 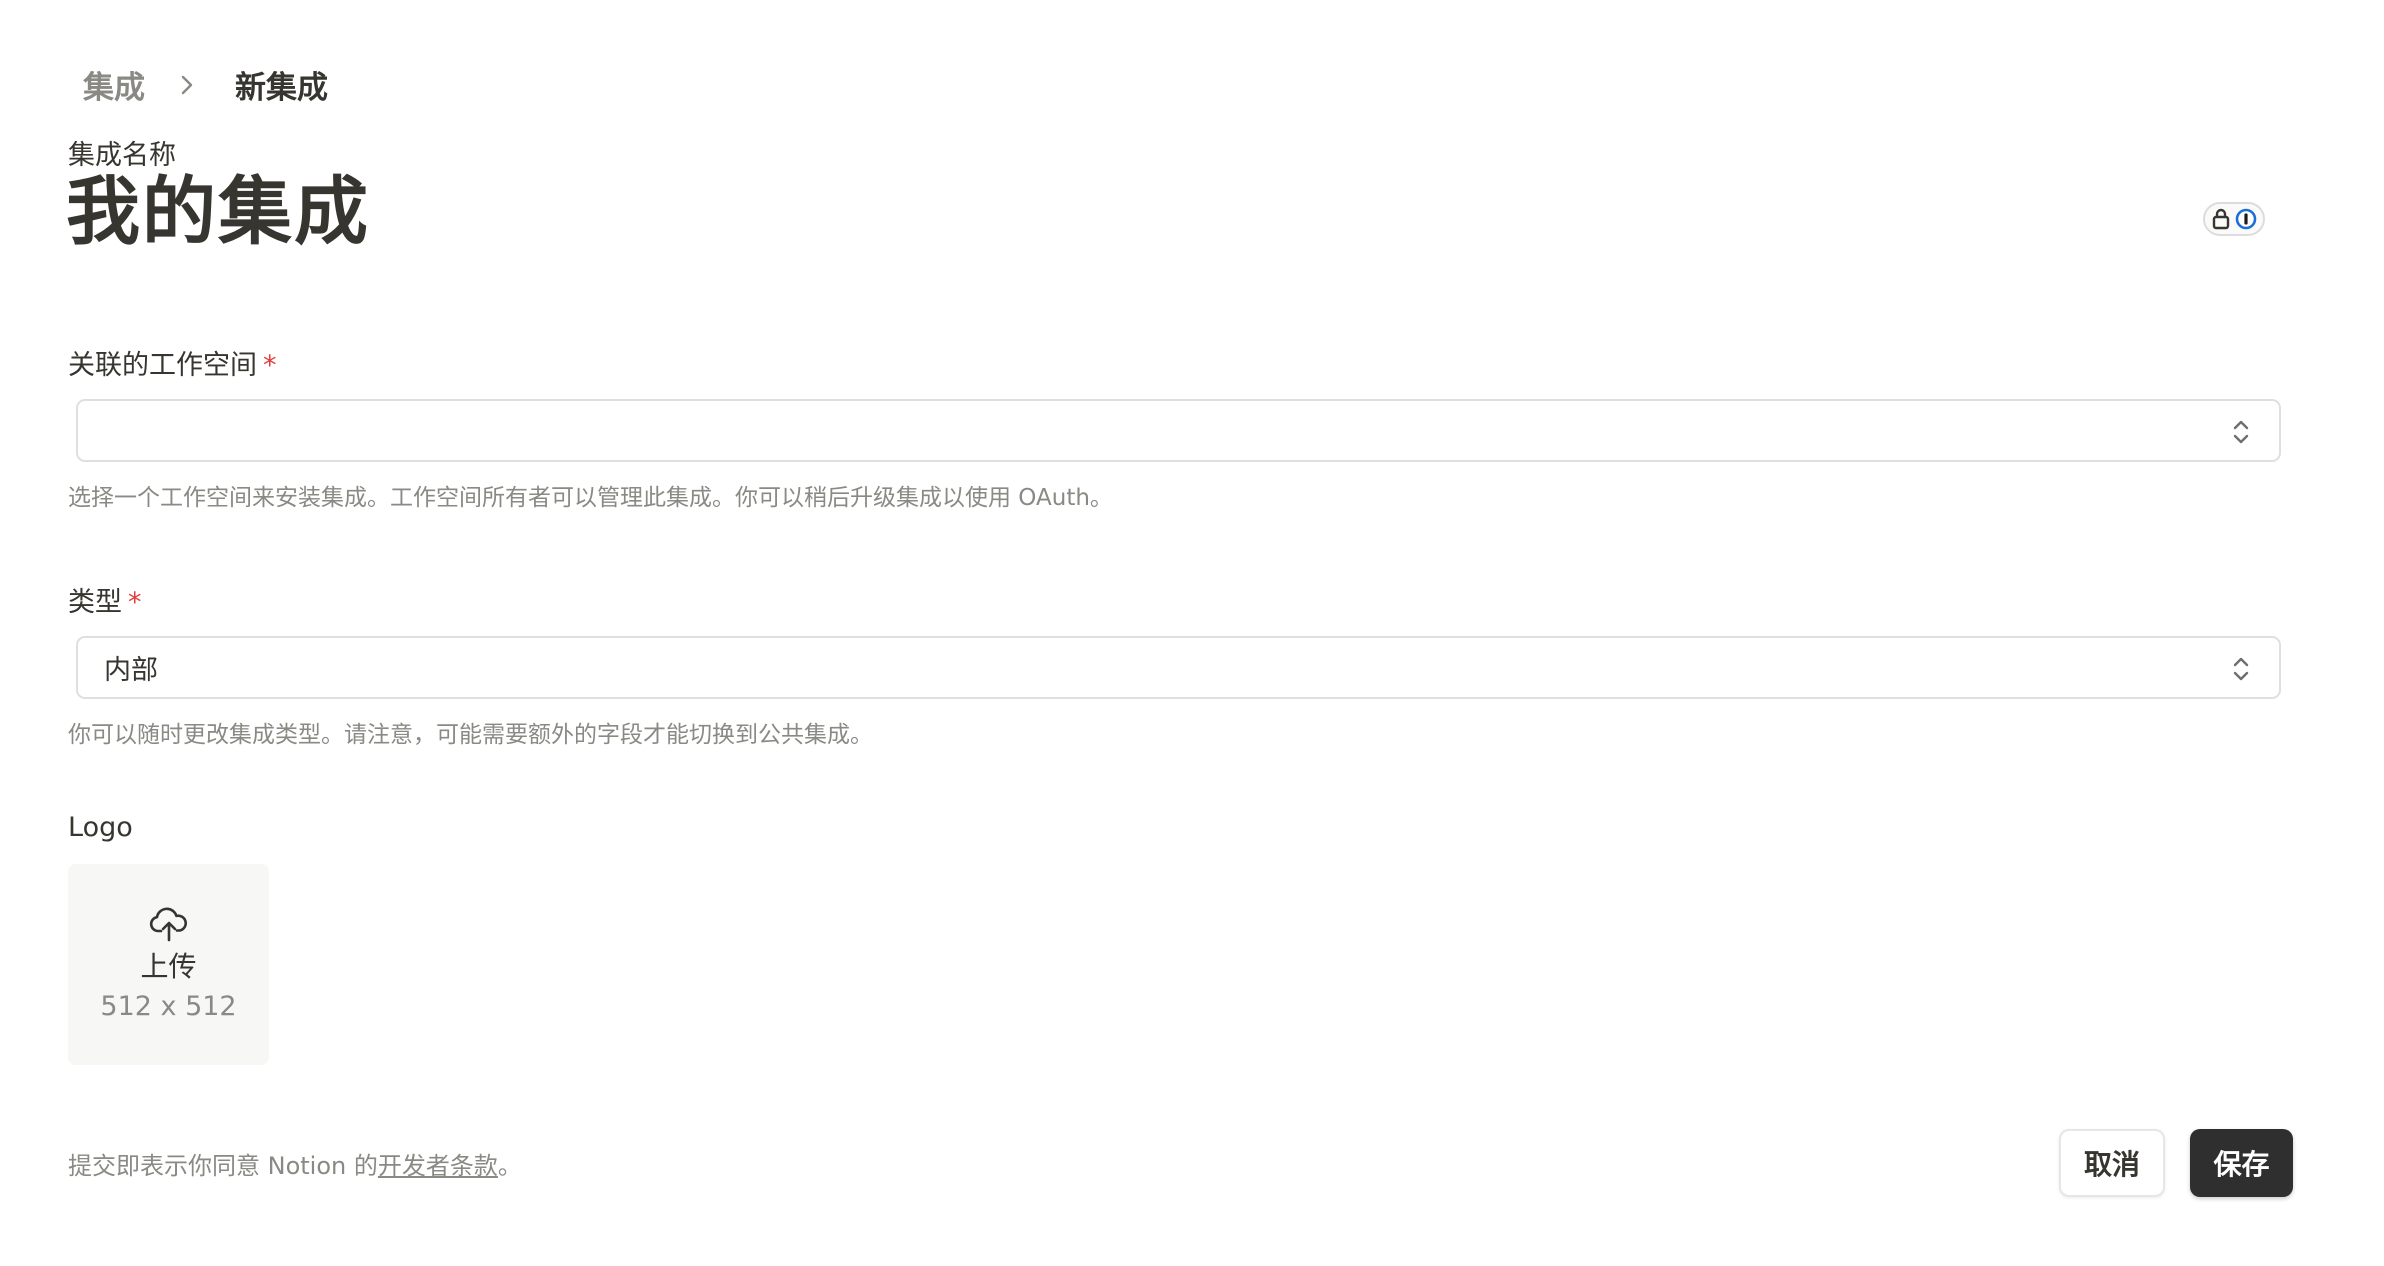 I want to click on terms-notice: 提交即表示你同意 Notion 的开发者条款。, so click(x=295, y=1166).